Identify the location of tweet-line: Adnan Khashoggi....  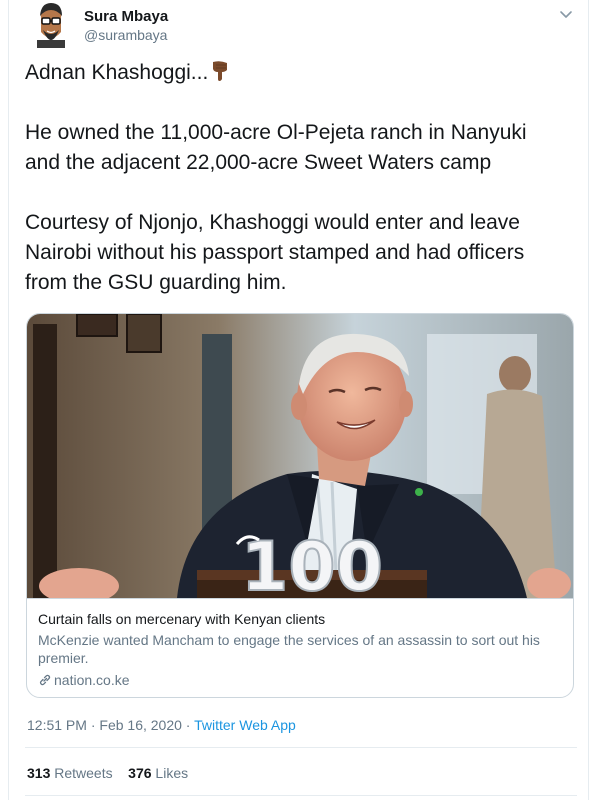
(302, 73).